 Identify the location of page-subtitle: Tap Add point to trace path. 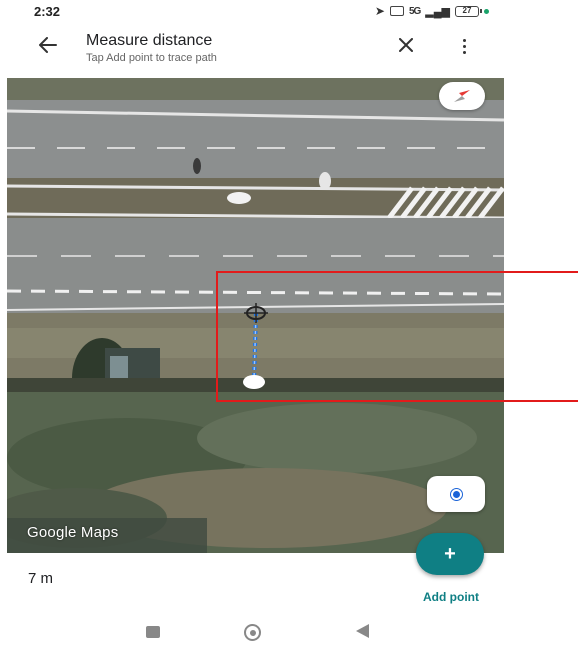
(151, 58).